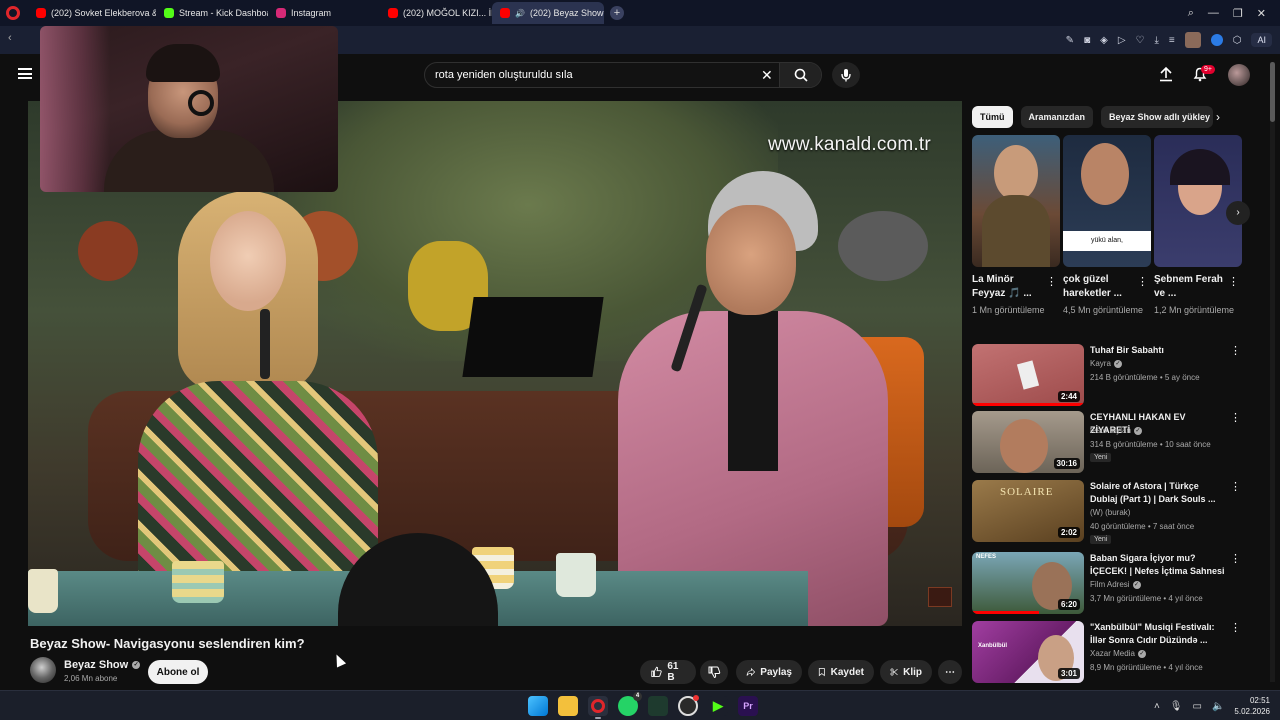 The image size is (1280, 720). I want to click on windows-start-icon, so click(538, 706).